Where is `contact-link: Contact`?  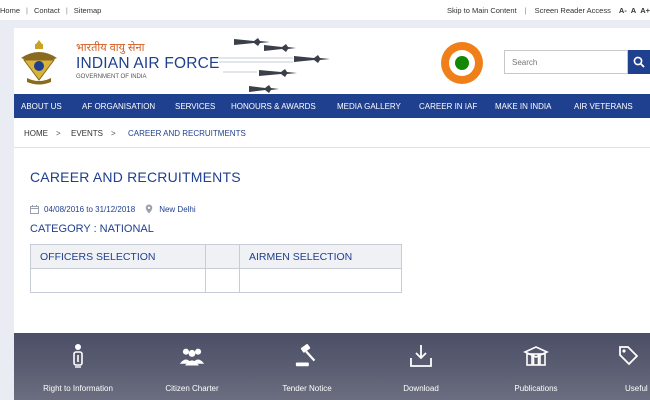 contact-link: Contact is located at coordinates (47, 10).